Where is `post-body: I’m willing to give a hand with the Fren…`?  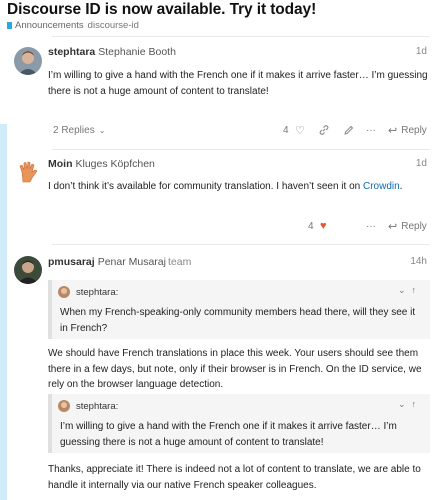 post-body: I’m willing to give a hand with the Fren… is located at coordinates (238, 83).